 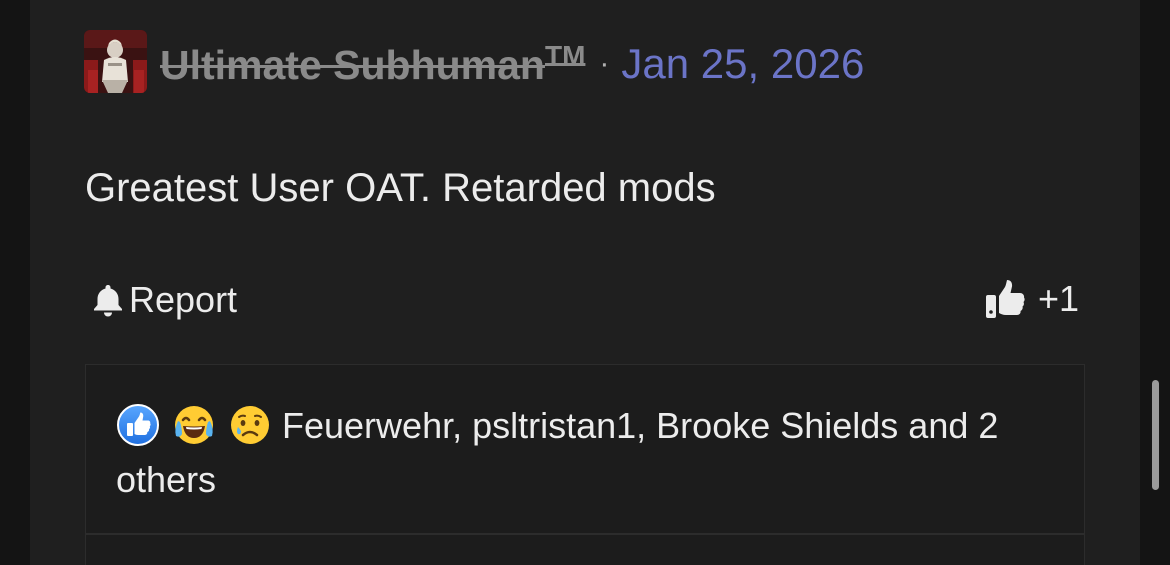 I want to click on laughing-crying-reaction-icon, so click(x=194, y=425).